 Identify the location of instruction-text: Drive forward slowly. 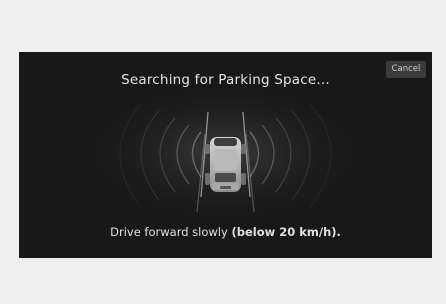
(169, 232).